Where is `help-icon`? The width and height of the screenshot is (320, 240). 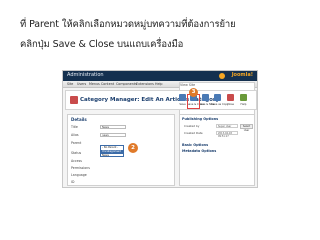
help-icon is located at coordinates (243, 97).